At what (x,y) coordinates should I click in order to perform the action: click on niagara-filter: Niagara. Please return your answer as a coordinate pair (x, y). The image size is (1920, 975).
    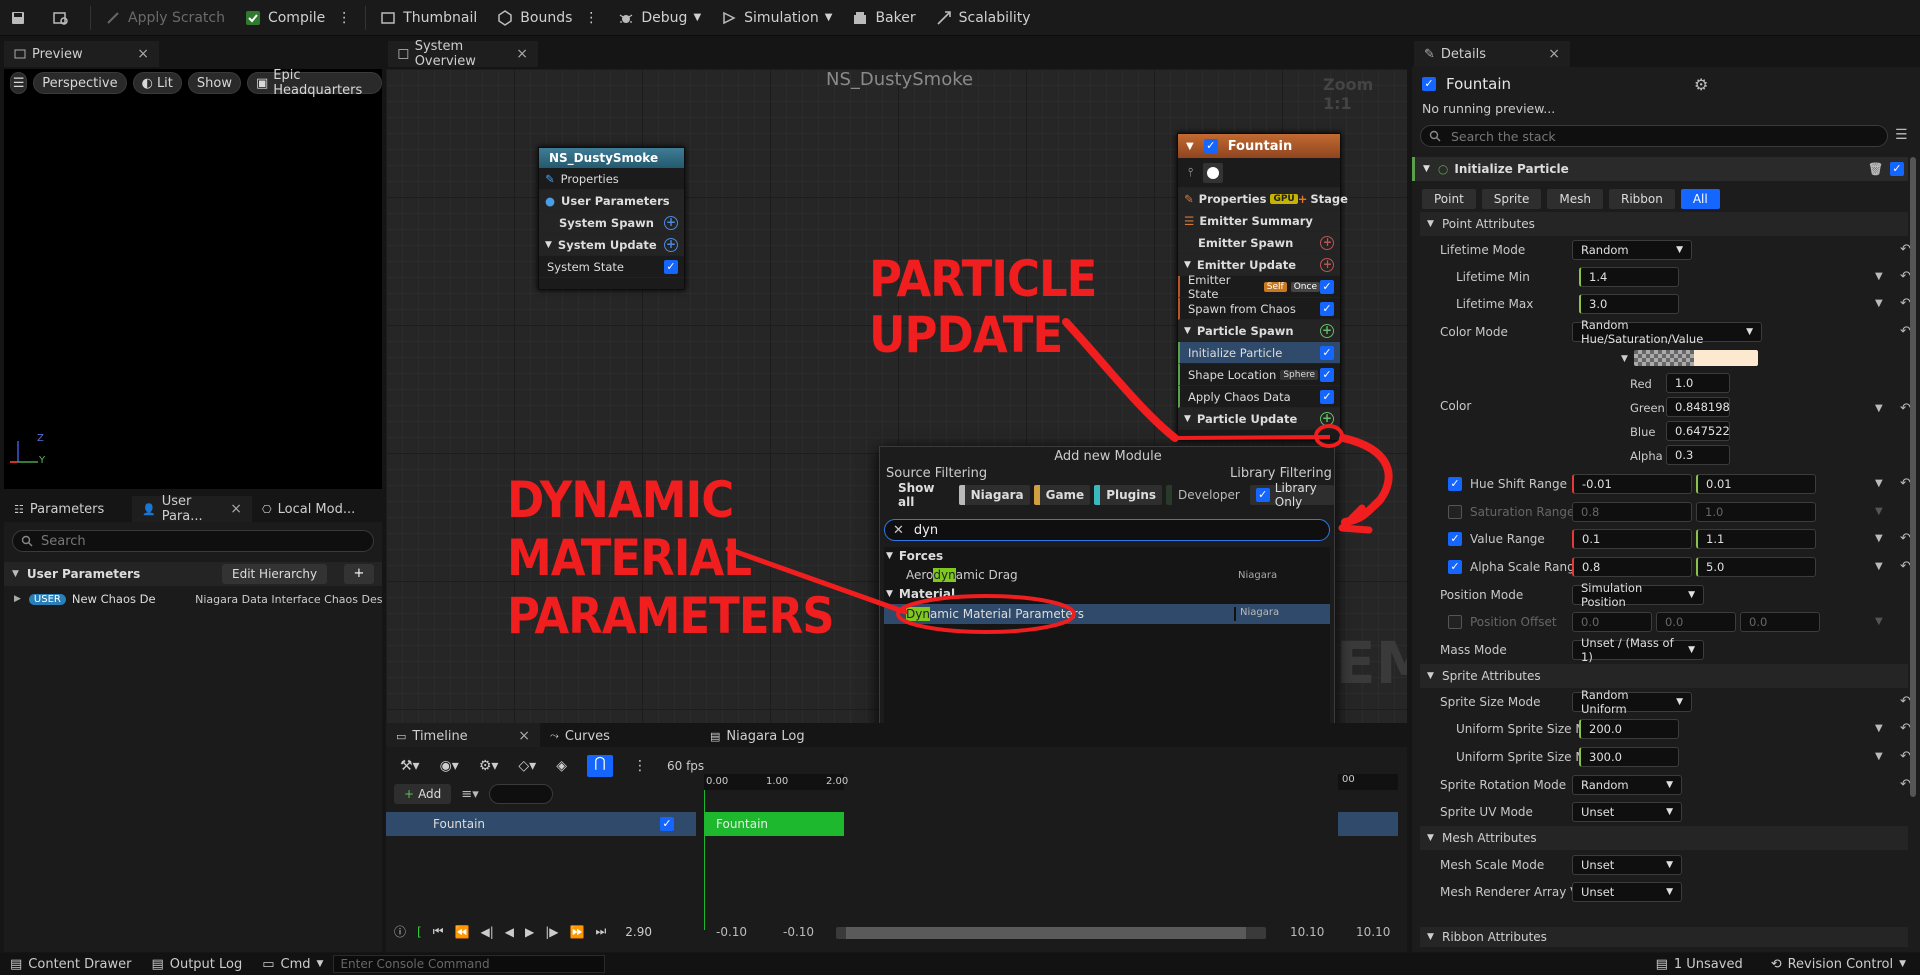
    Looking at the image, I should click on (994, 495).